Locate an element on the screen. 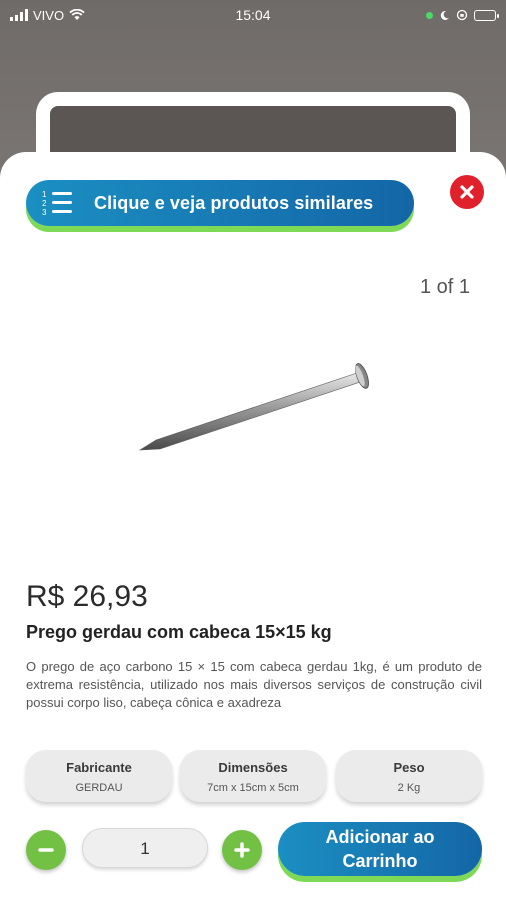  spec-label: Peso is located at coordinates (409, 767).